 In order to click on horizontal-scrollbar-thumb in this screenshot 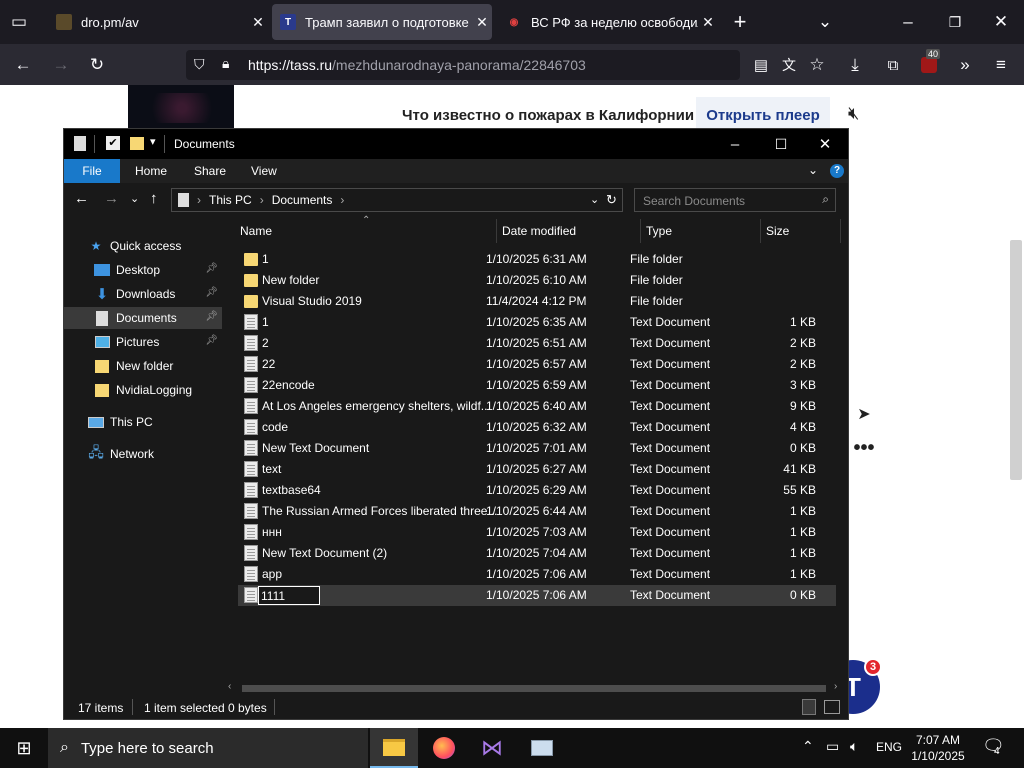, I will do `click(534, 688)`.